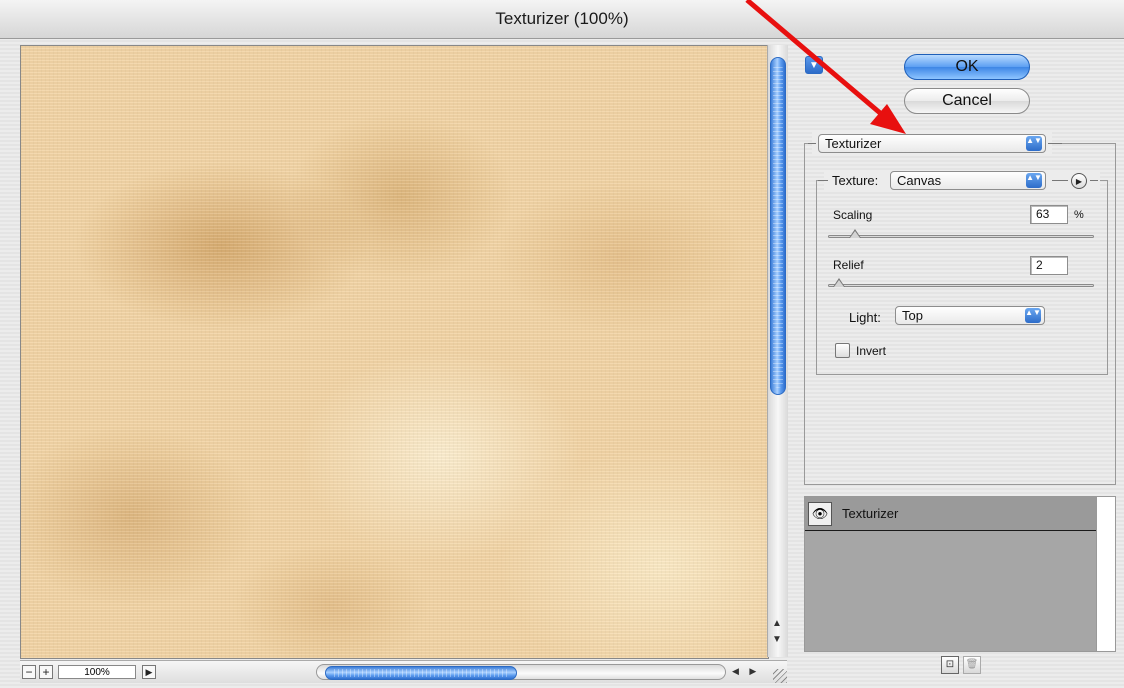 The height and width of the screenshot is (688, 1124). I want to click on eye-visibility-icon: 👁, so click(820, 514).